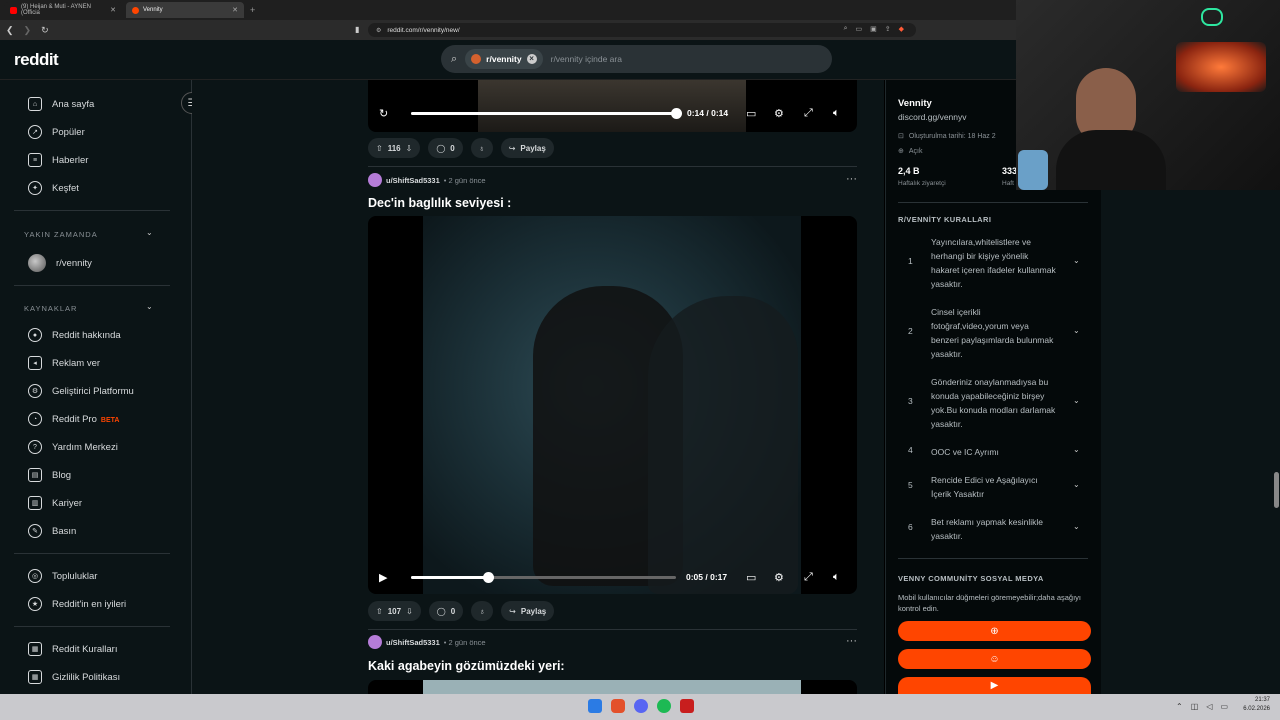 This screenshot has height=720, width=1280. Describe the element at coordinates (378, 30) in the screenshot. I see `site-info-icon: ⚙` at that location.